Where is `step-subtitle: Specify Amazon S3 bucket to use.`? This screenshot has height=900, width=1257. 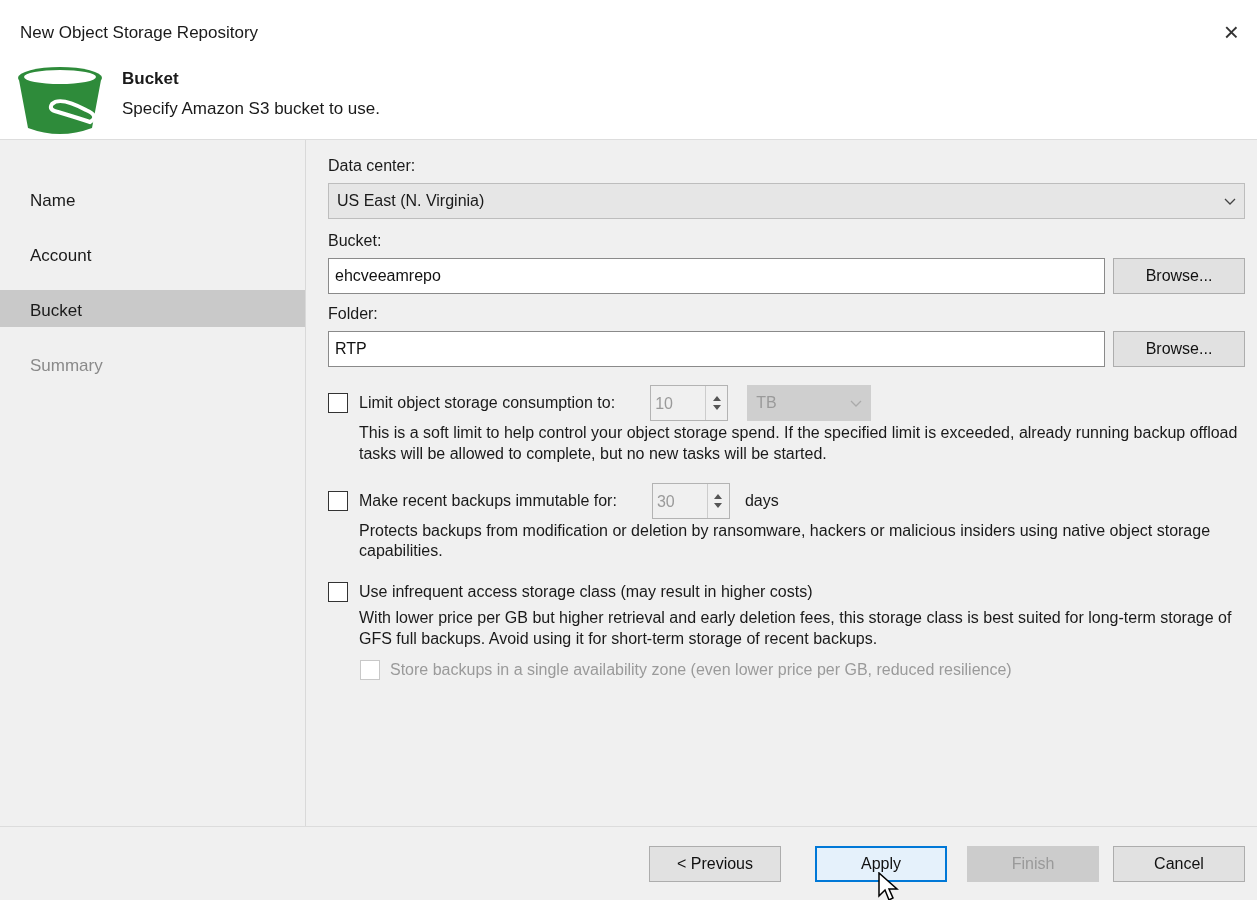
step-subtitle: Specify Amazon S3 bucket to use. is located at coordinates (251, 108).